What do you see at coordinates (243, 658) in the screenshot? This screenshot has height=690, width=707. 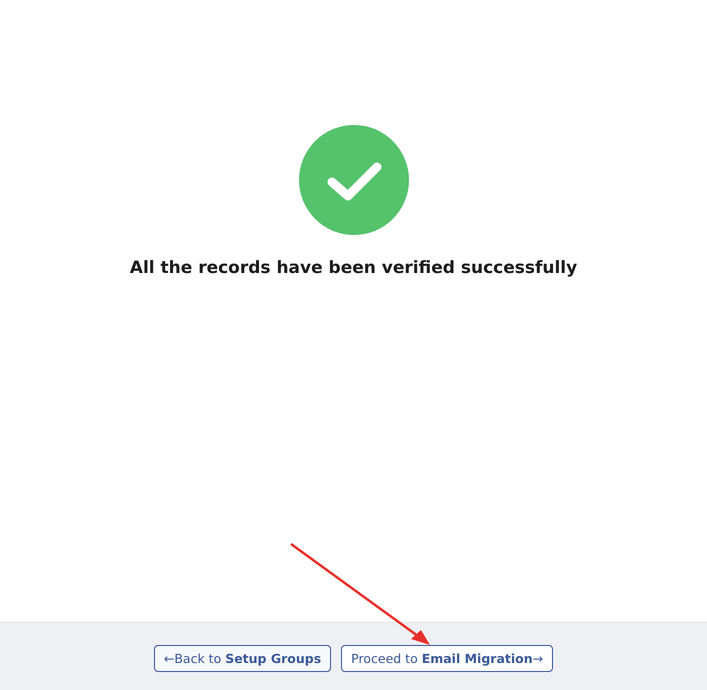 I see `back-button: ←Back to Setup Groups` at bounding box center [243, 658].